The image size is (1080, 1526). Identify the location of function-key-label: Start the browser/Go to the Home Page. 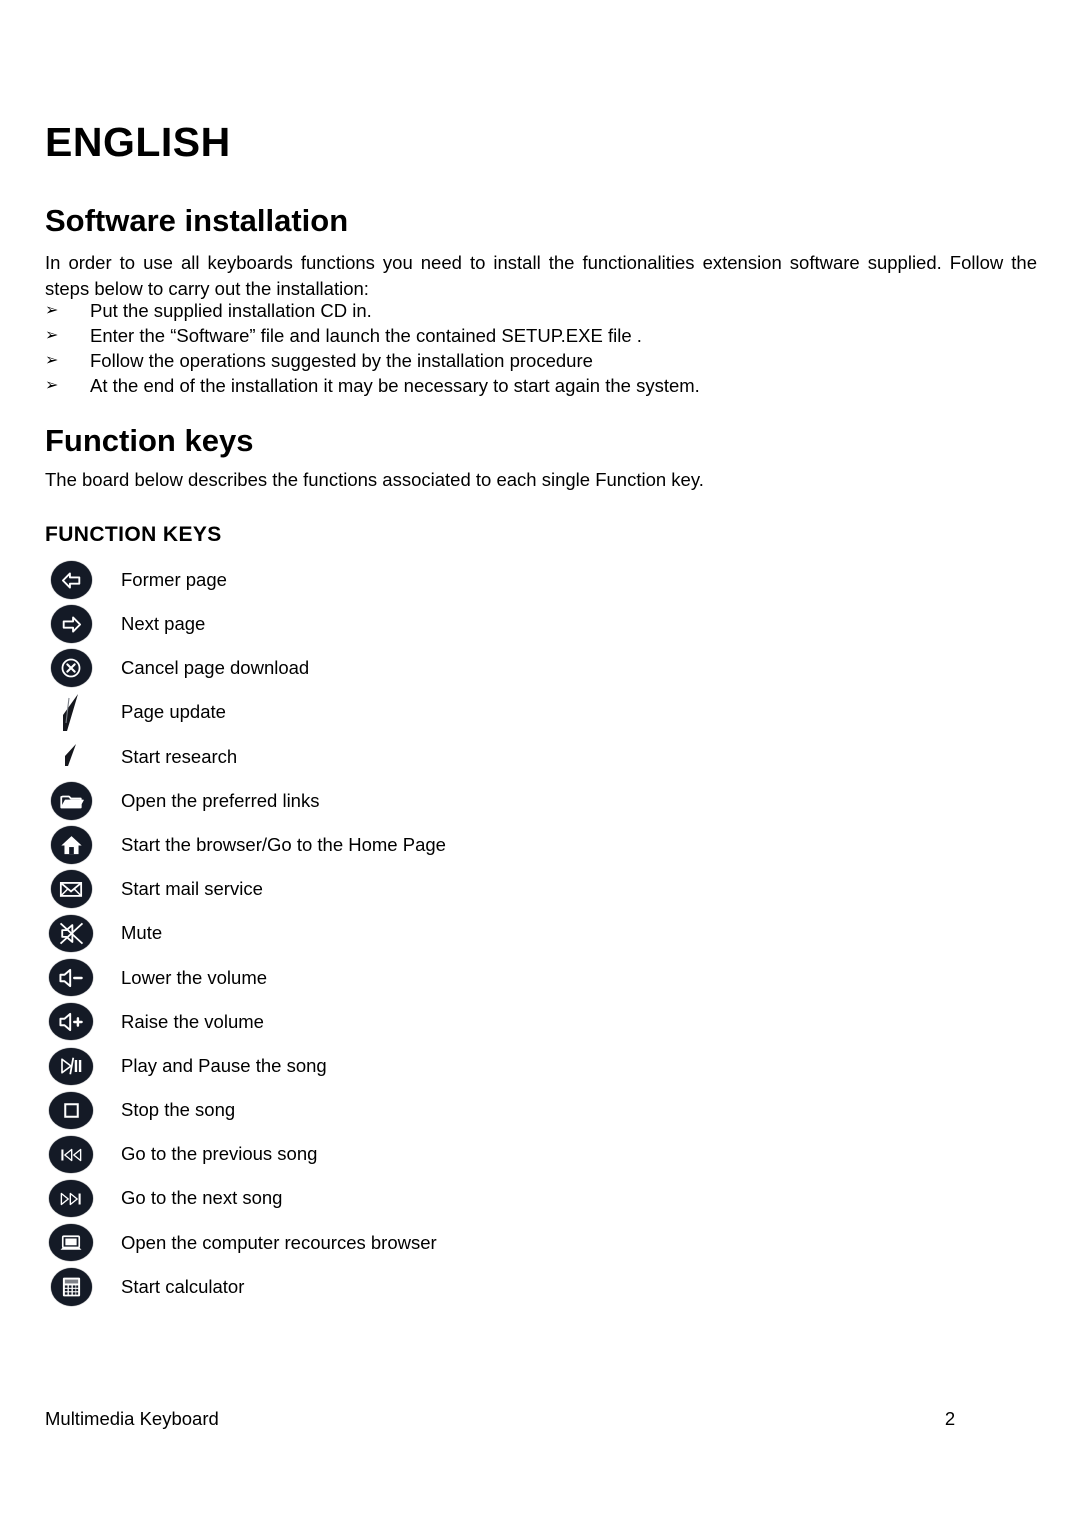
(283, 844).